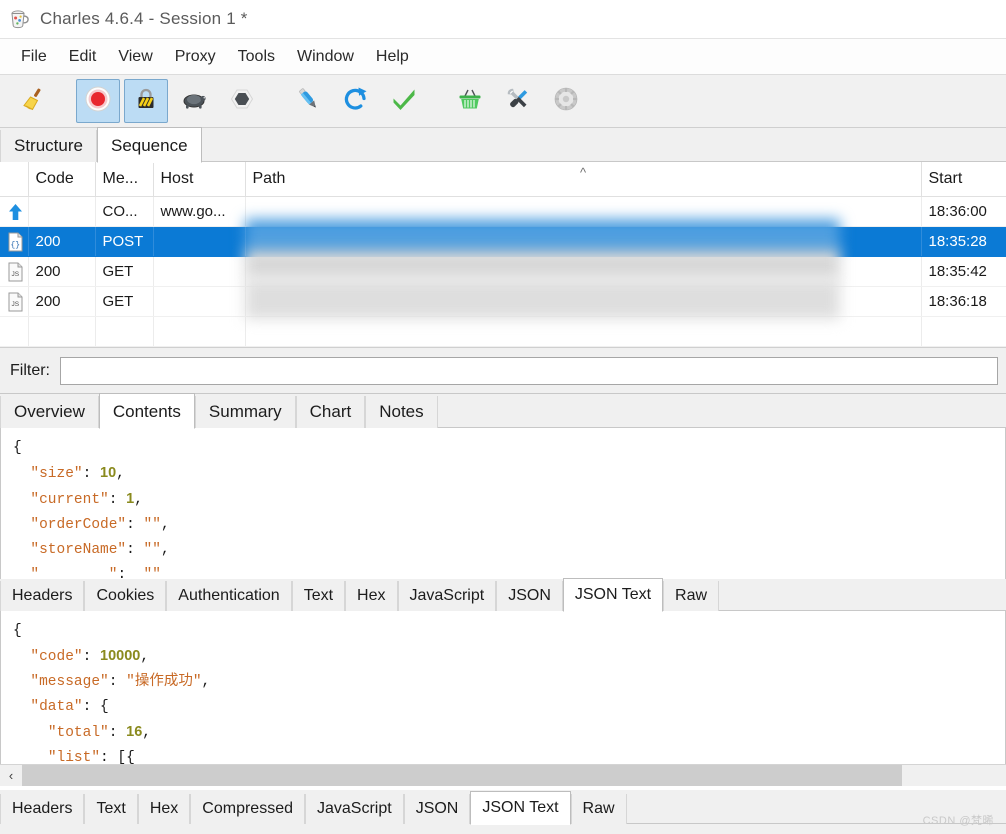  Describe the element at coordinates (963, 211) in the screenshot. I see `cell-start: 18:36:00` at that location.